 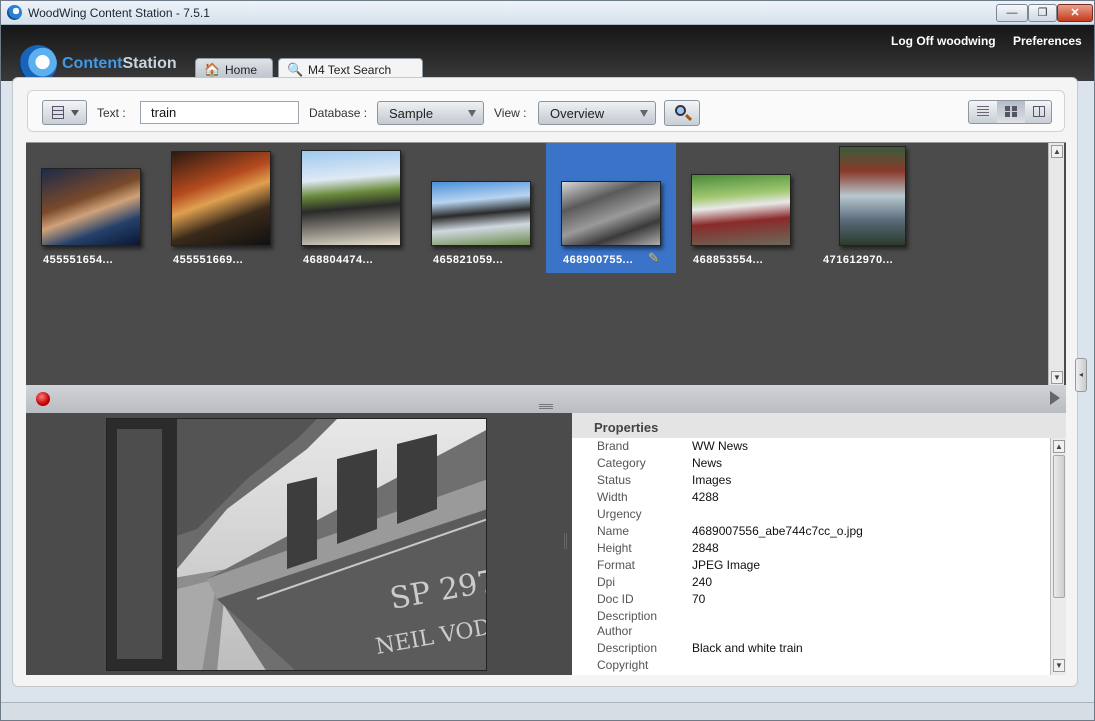 I want to click on text-label: Text :, so click(x=111, y=113).